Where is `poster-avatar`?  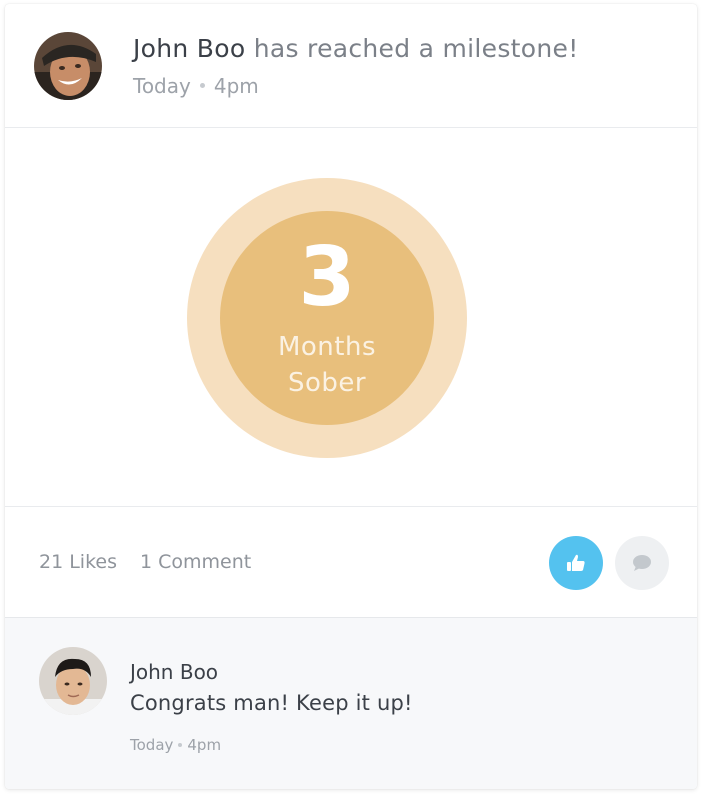 poster-avatar is located at coordinates (68, 66).